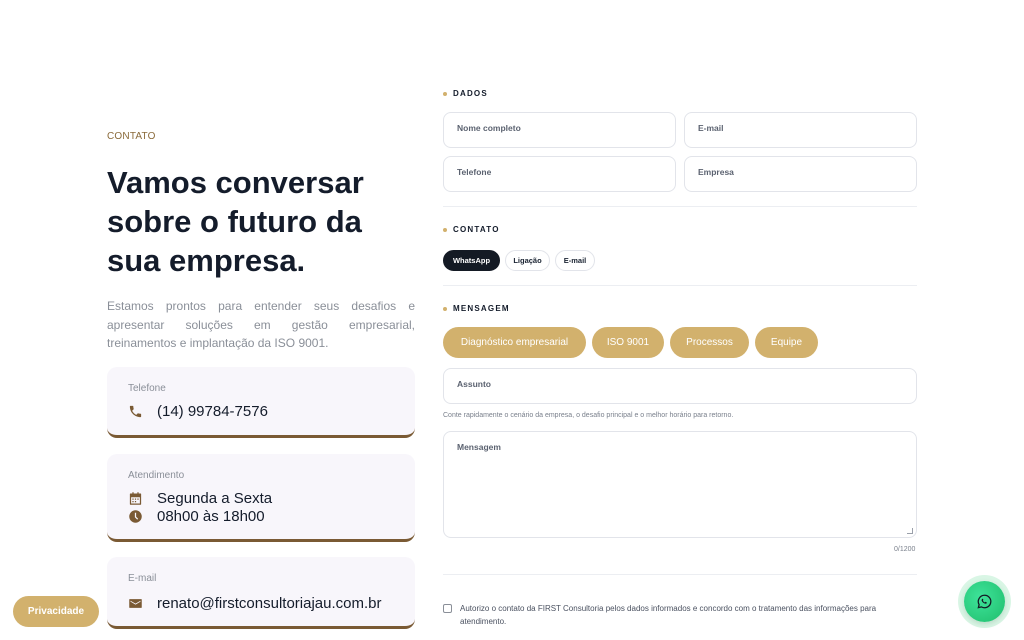 Image resolution: width=1024 pixels, height=640 pixels. What do you see at coordinates (559, 174) in the screenshot?
I see `phone-field: Telefone` at bounding box center [559, 174].